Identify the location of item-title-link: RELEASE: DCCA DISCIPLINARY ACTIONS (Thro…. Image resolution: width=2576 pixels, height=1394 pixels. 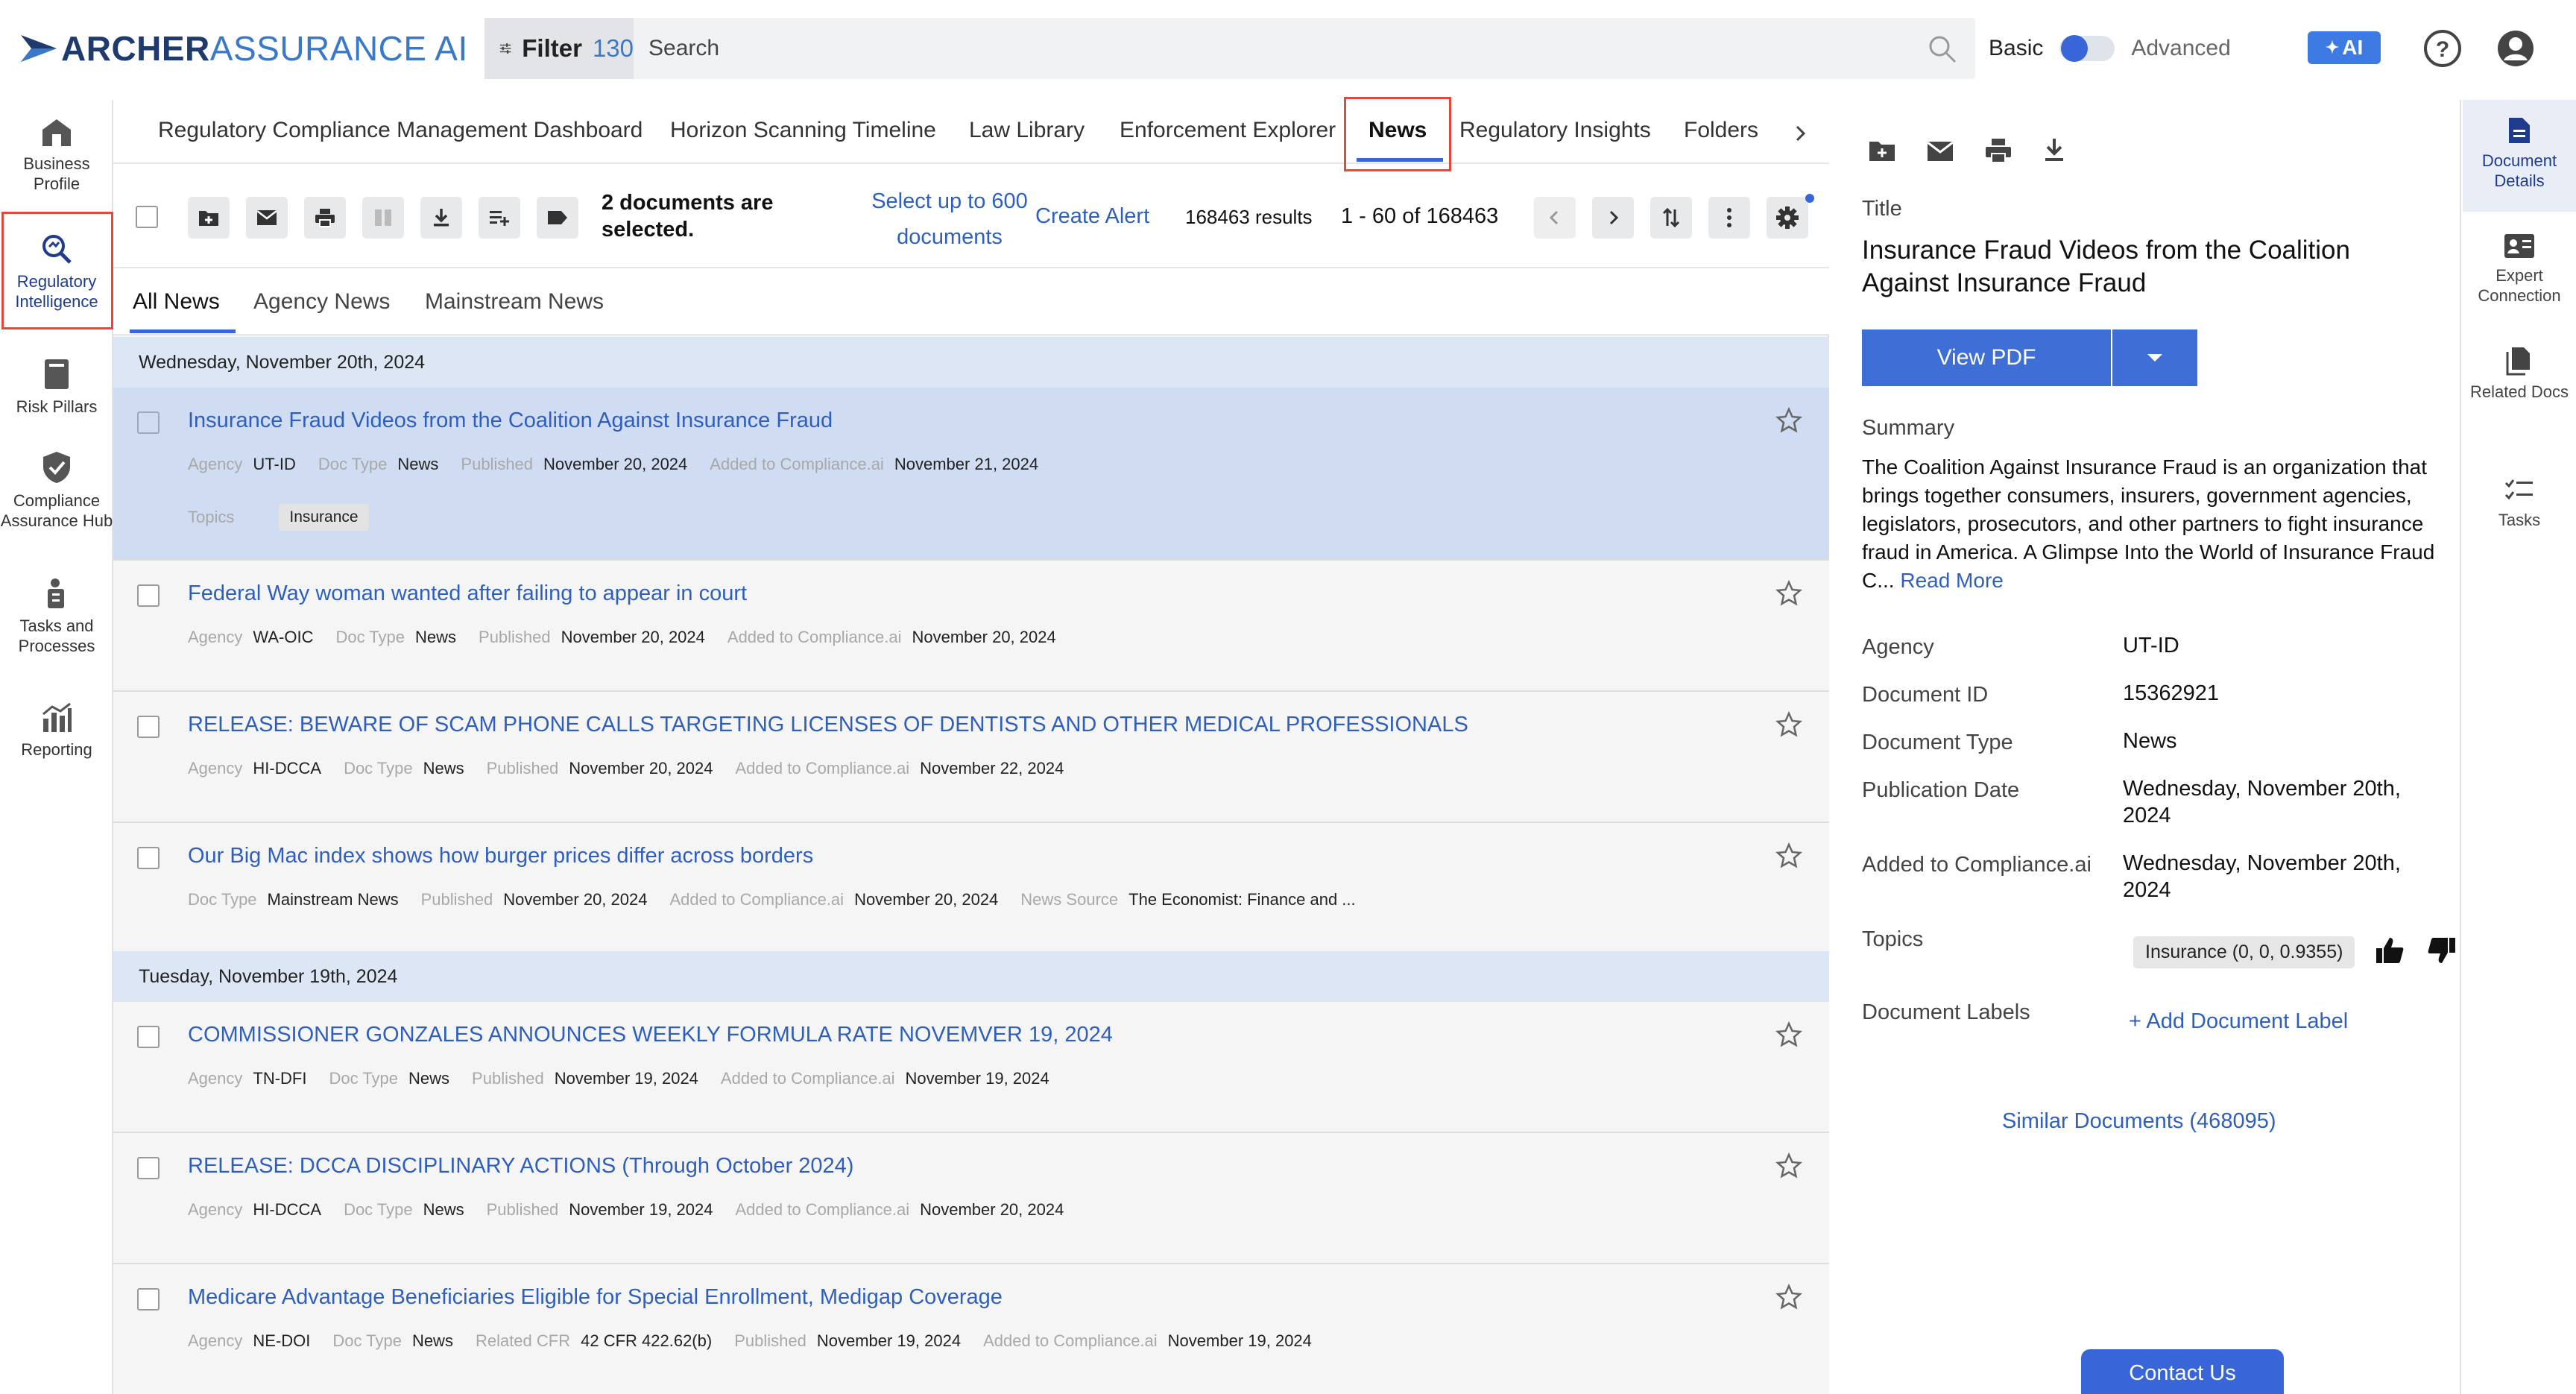
(520, 1167).